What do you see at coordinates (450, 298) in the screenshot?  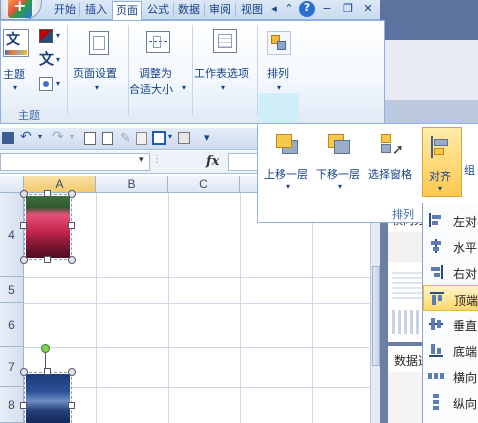 I see `menu-item-align-top: 顶端` at bounding box center [450, 298].